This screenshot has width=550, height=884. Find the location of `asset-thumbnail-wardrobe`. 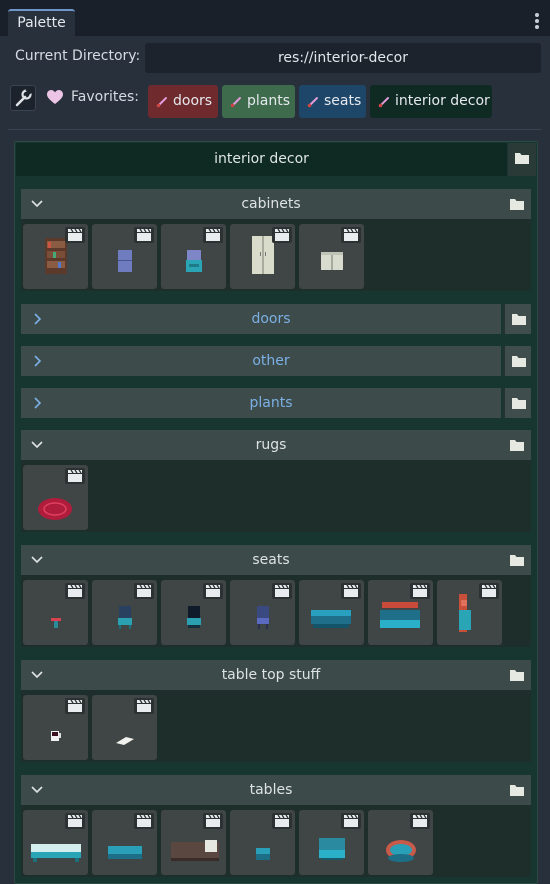

asset-thumbnail-wardrobe is located at coordinates (262, 256).